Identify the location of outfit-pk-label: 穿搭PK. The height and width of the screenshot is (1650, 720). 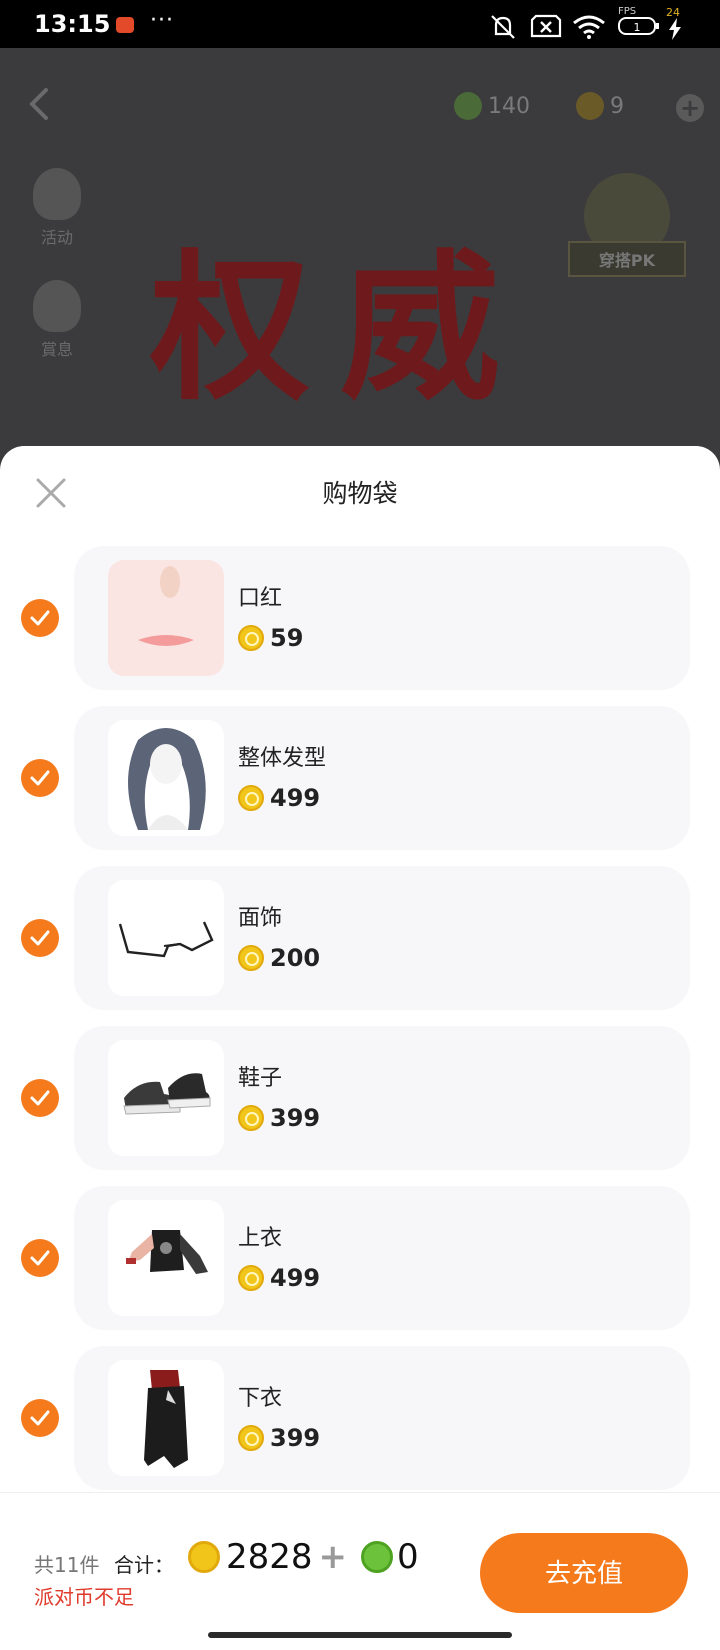
(627, 259).